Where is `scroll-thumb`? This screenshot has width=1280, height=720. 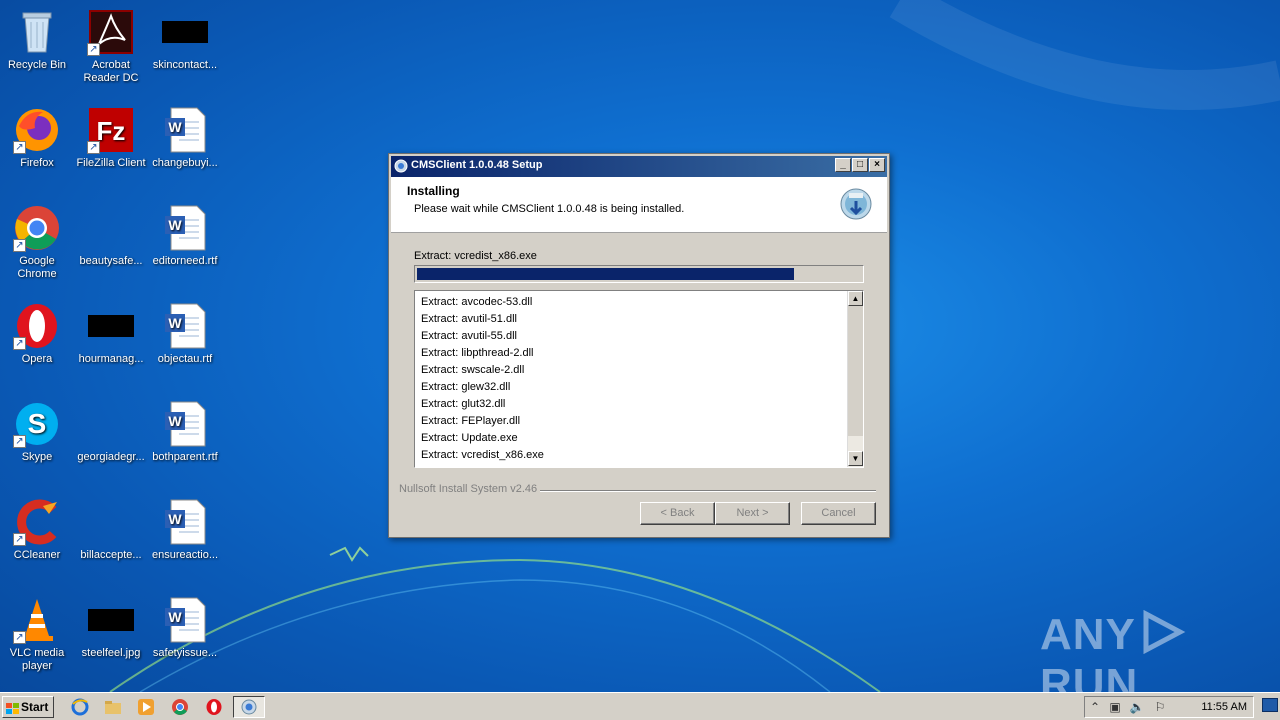 scroll-thumb is located at coordinates (855, 371).